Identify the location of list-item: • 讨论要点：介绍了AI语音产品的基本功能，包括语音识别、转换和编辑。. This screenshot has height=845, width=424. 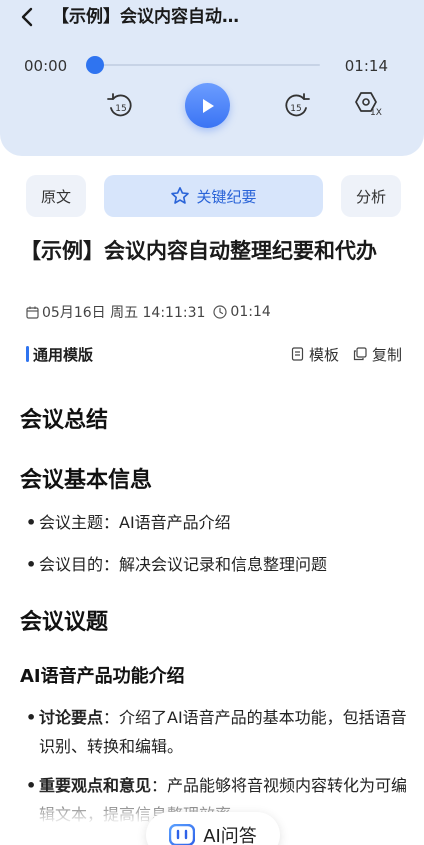
(218, 732).